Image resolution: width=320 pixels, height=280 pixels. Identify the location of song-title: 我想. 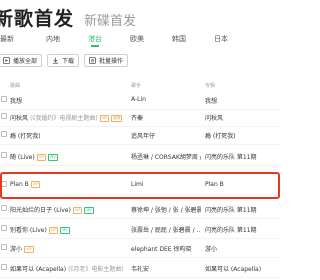
(16, 101).